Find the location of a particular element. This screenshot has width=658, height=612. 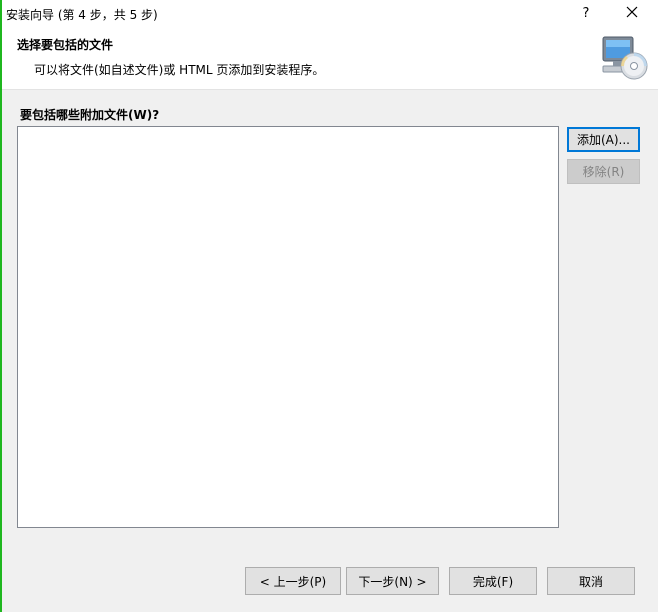

wizard-header: 选择要包括的文件 可以将文件(如自述文件)或 HTML 页添加到安装程序。 is located at coordinates (330, 58).